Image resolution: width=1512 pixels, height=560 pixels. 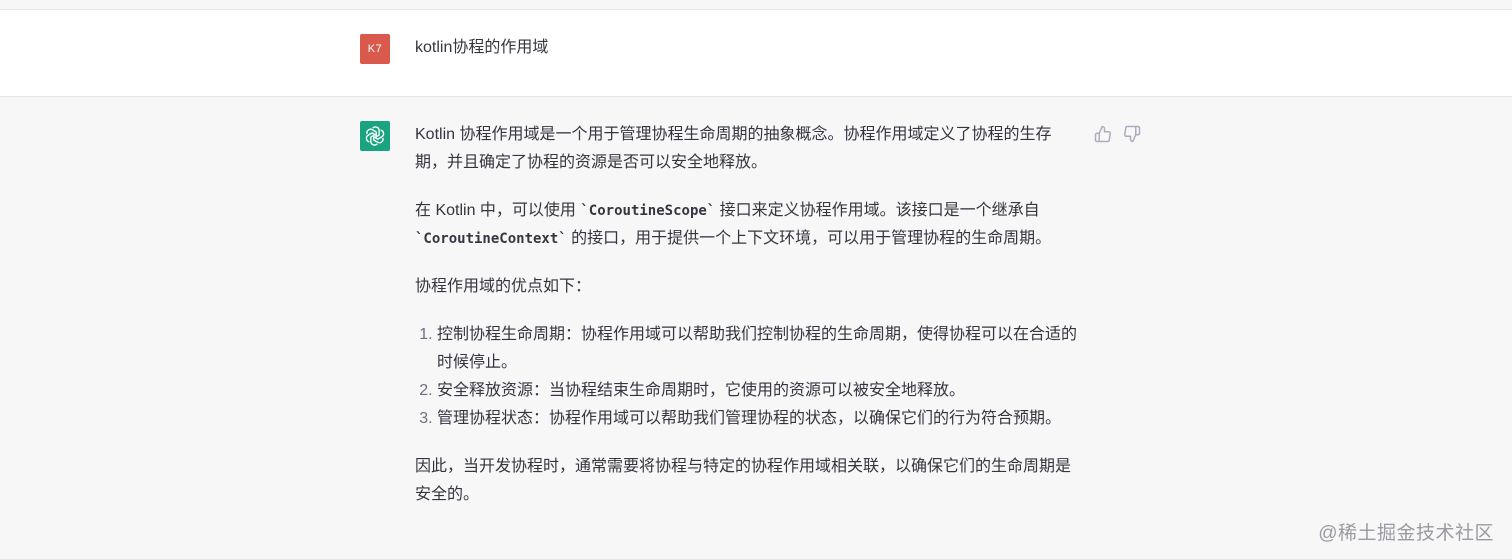 I want to click on openai-logo-icon, so click(x=375, y=136).